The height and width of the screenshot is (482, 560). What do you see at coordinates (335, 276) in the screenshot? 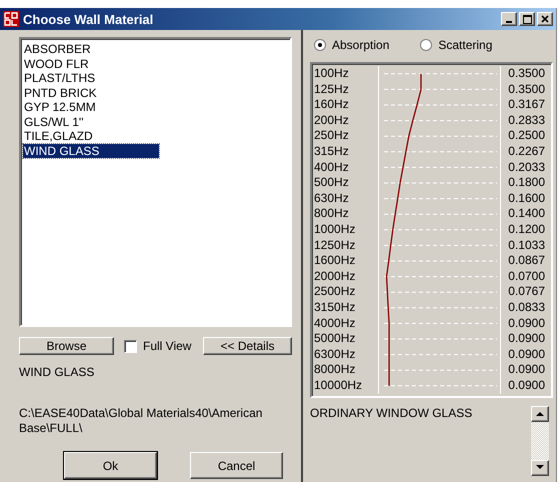
I see `frequency-label: 2000Hz` at bounding box center [335, 276].